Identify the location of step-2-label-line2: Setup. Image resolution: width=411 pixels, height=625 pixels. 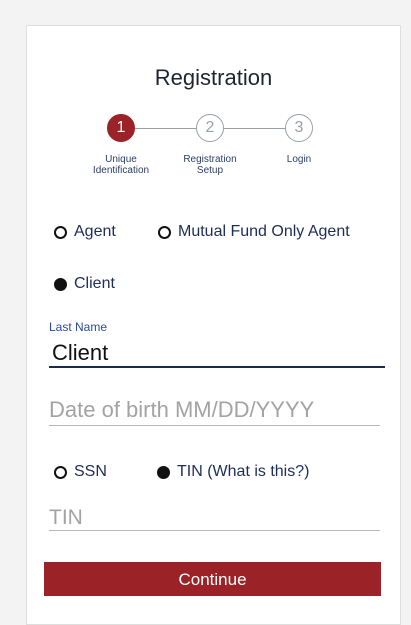
(210, 170).